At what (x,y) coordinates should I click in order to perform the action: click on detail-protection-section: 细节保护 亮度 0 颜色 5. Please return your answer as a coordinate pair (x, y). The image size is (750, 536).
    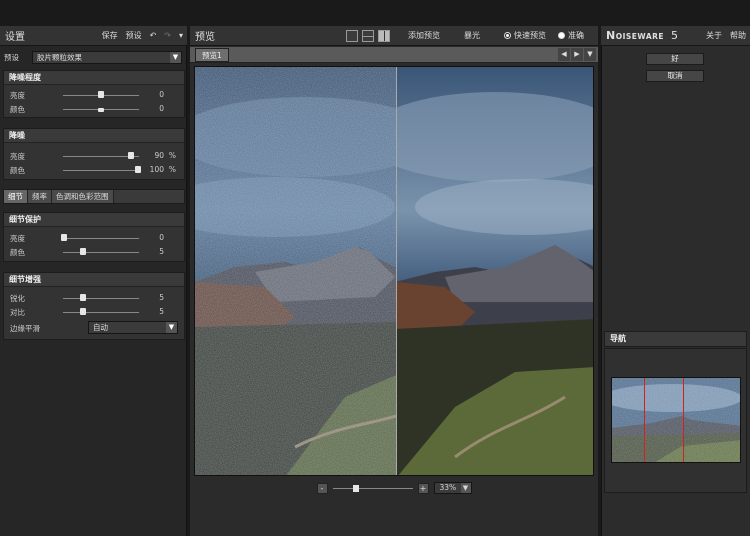
    Looking at the image, I should click on (94, 237).